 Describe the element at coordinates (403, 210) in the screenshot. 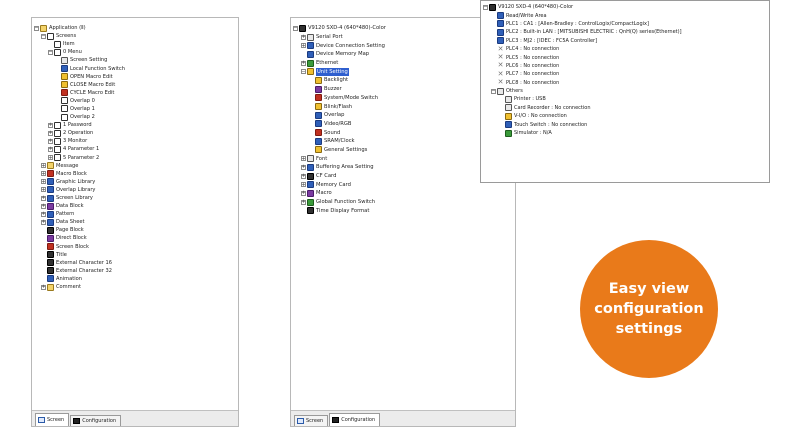

I see `tree-item: Time Display Format` at that location.